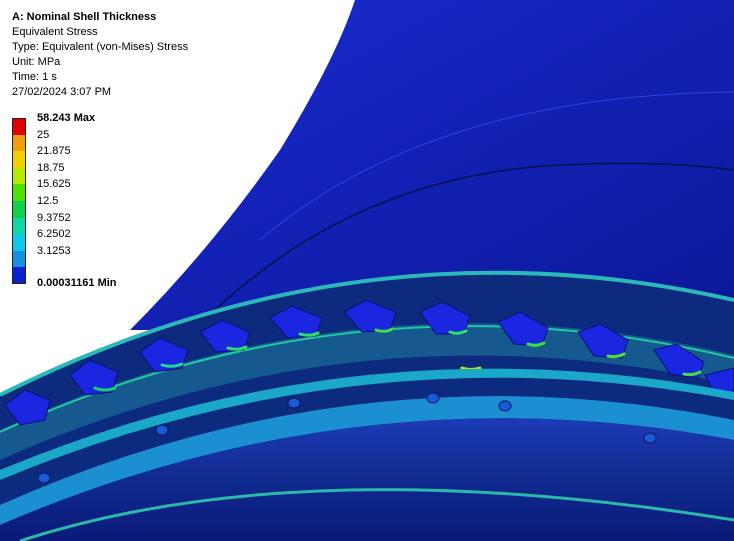 The height and width of the screenshot is (541, 734). What do you see at coordinates (51, 167) in the screenshot?
I see `legend-value-label: 18.75` at bounding box center [51, 167].